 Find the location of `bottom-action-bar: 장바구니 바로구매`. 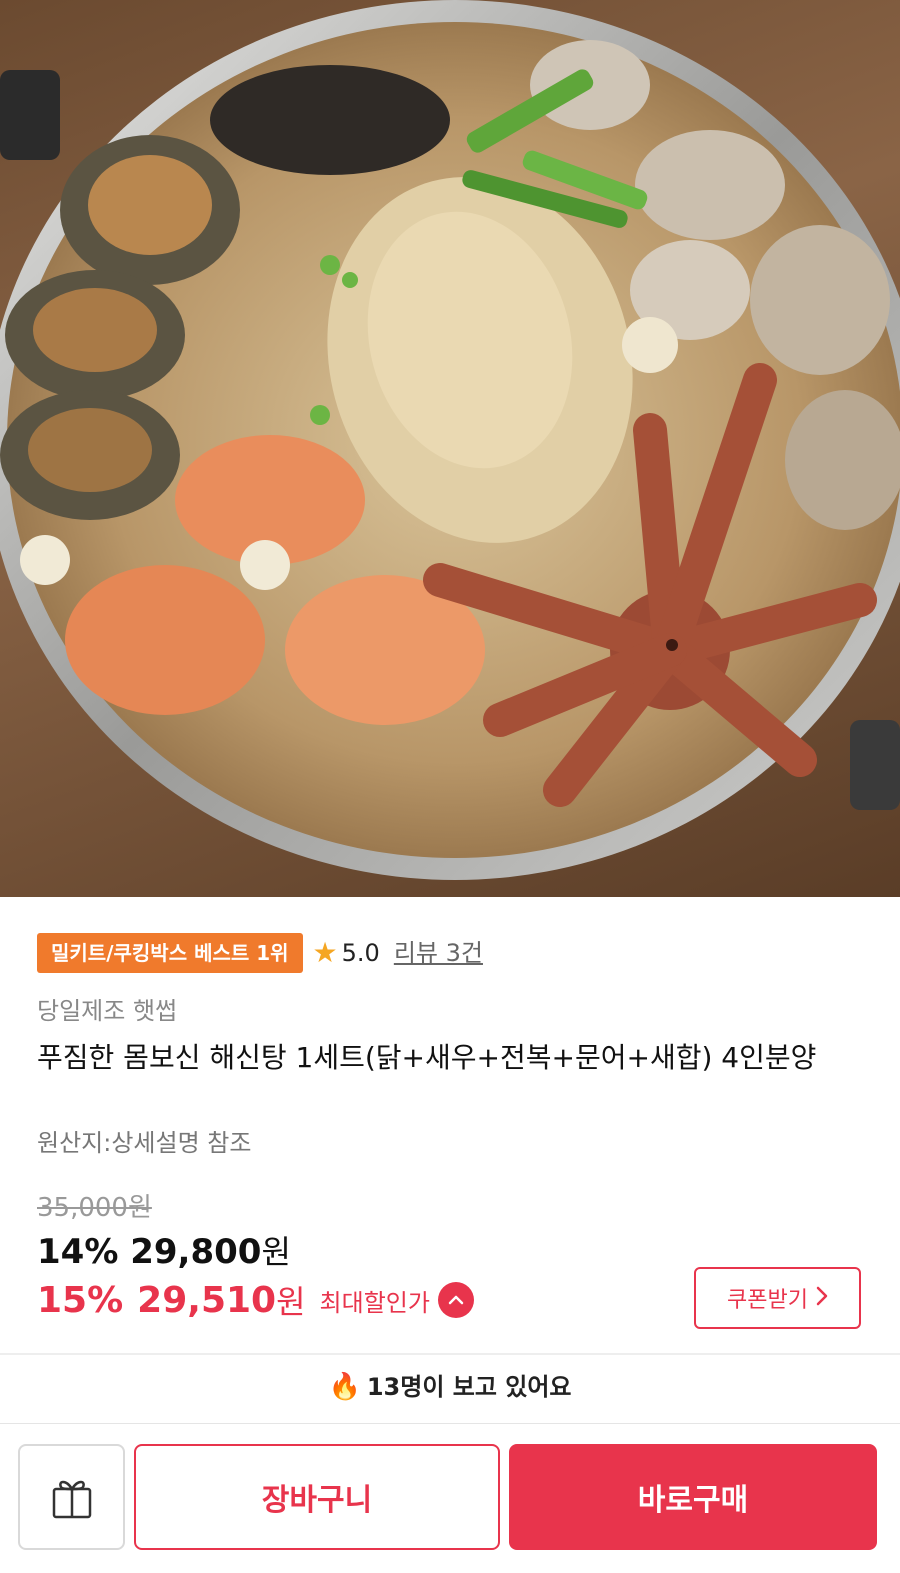

bottom-action-bar: 장바구니 바로구매 is located at coordinates (450, 1497).